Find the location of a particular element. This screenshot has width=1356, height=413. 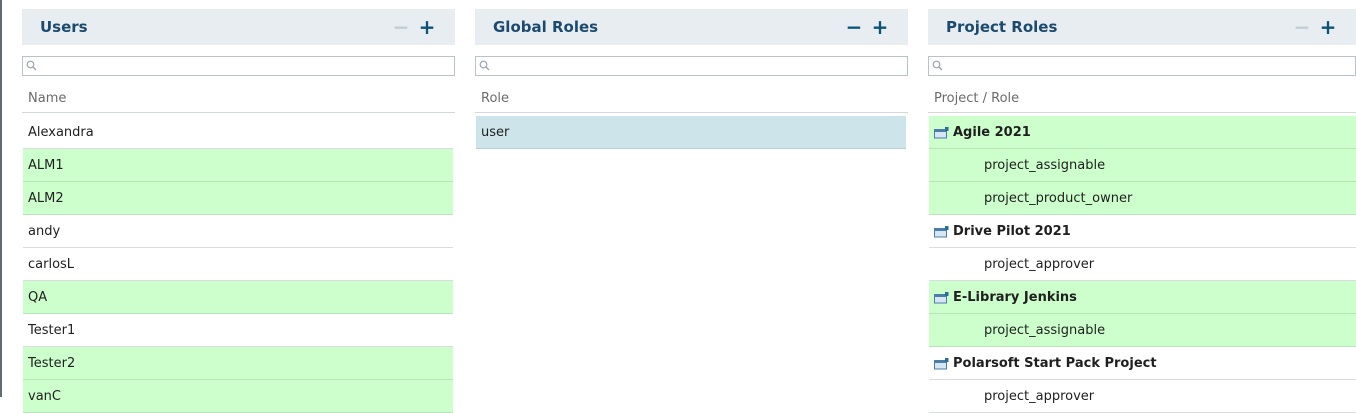

list-item-label: Tester1 is located at coordinates (52, 330).